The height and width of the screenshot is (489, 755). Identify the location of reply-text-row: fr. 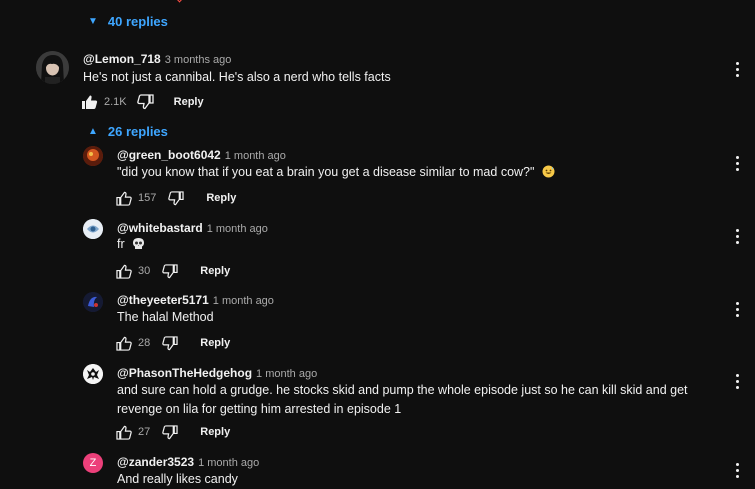
(131, 244).